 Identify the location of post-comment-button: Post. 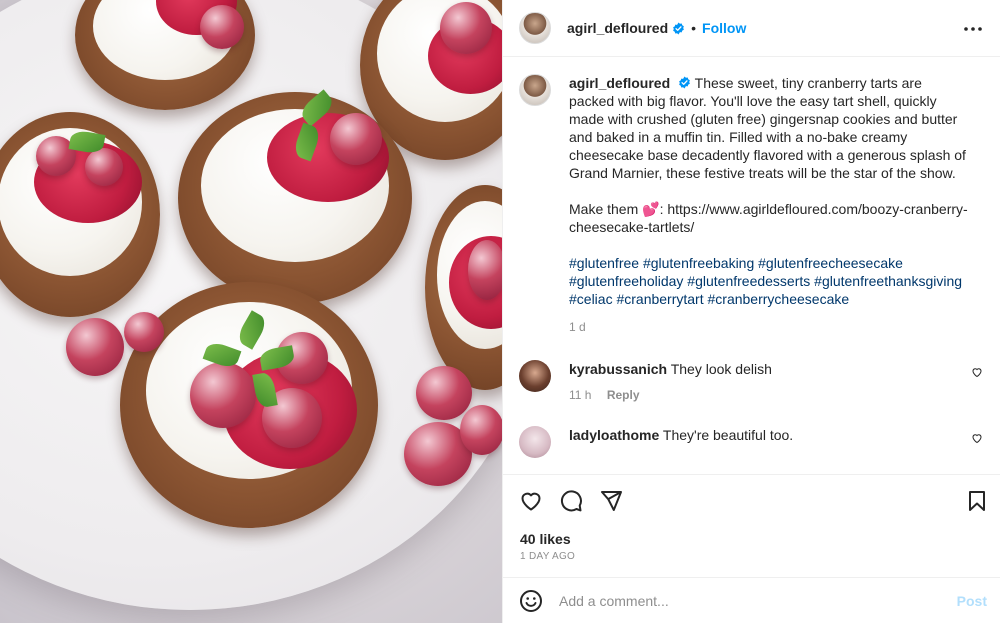
(972, 601).